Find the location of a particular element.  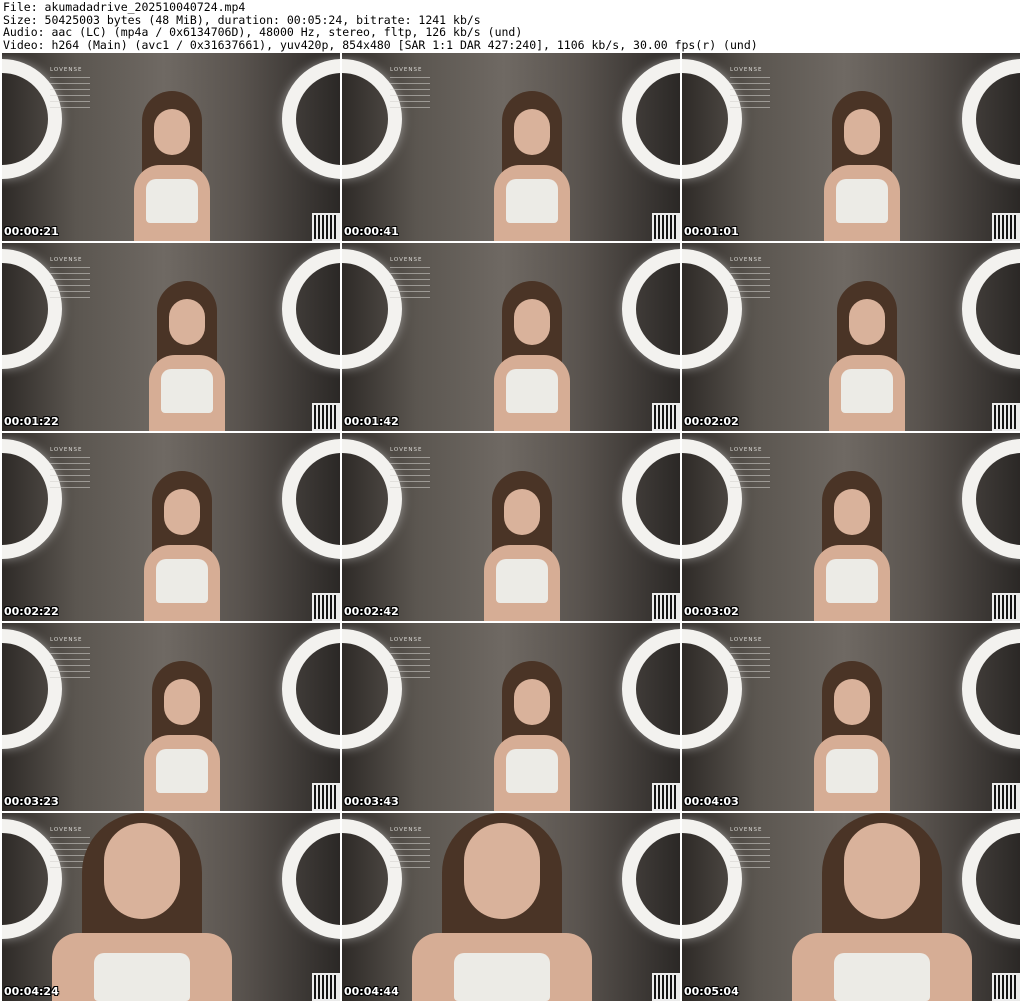

timestamp-label: 00:00:21 is located at coordinates (31, 231).